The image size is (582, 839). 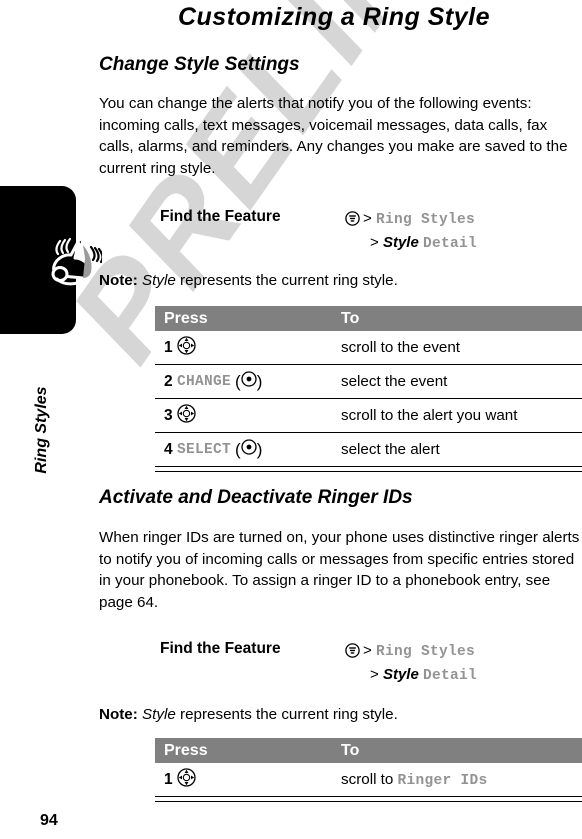 I want to click on section-heading-activate-deactivate-ringer-ids: Activate and Deactivate Ringer IDs, so click(x=256, y=497).